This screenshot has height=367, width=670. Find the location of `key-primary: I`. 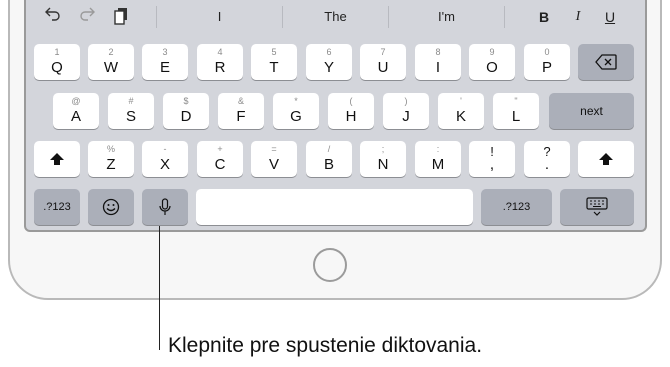

key-primary: I is located at coordinates (438, 67).